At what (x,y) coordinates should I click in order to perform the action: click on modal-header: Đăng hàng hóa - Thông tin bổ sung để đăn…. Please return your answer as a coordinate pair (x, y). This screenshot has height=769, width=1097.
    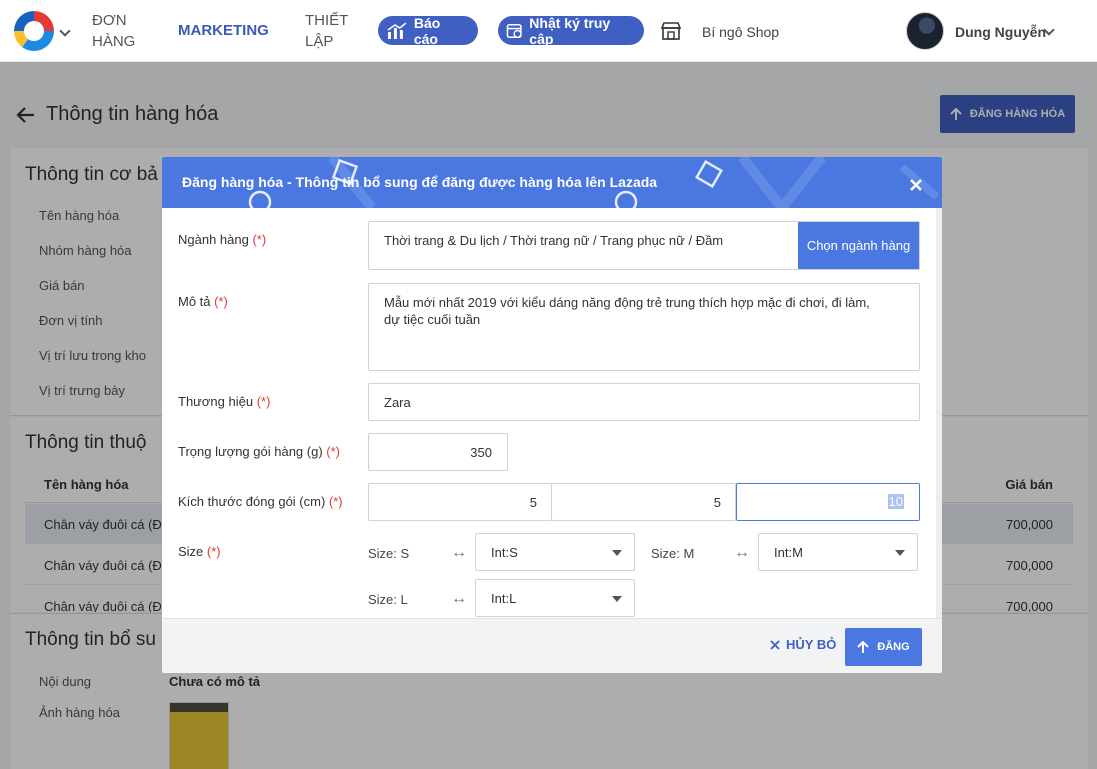
    Looking at the image, I should click on (552, 182).